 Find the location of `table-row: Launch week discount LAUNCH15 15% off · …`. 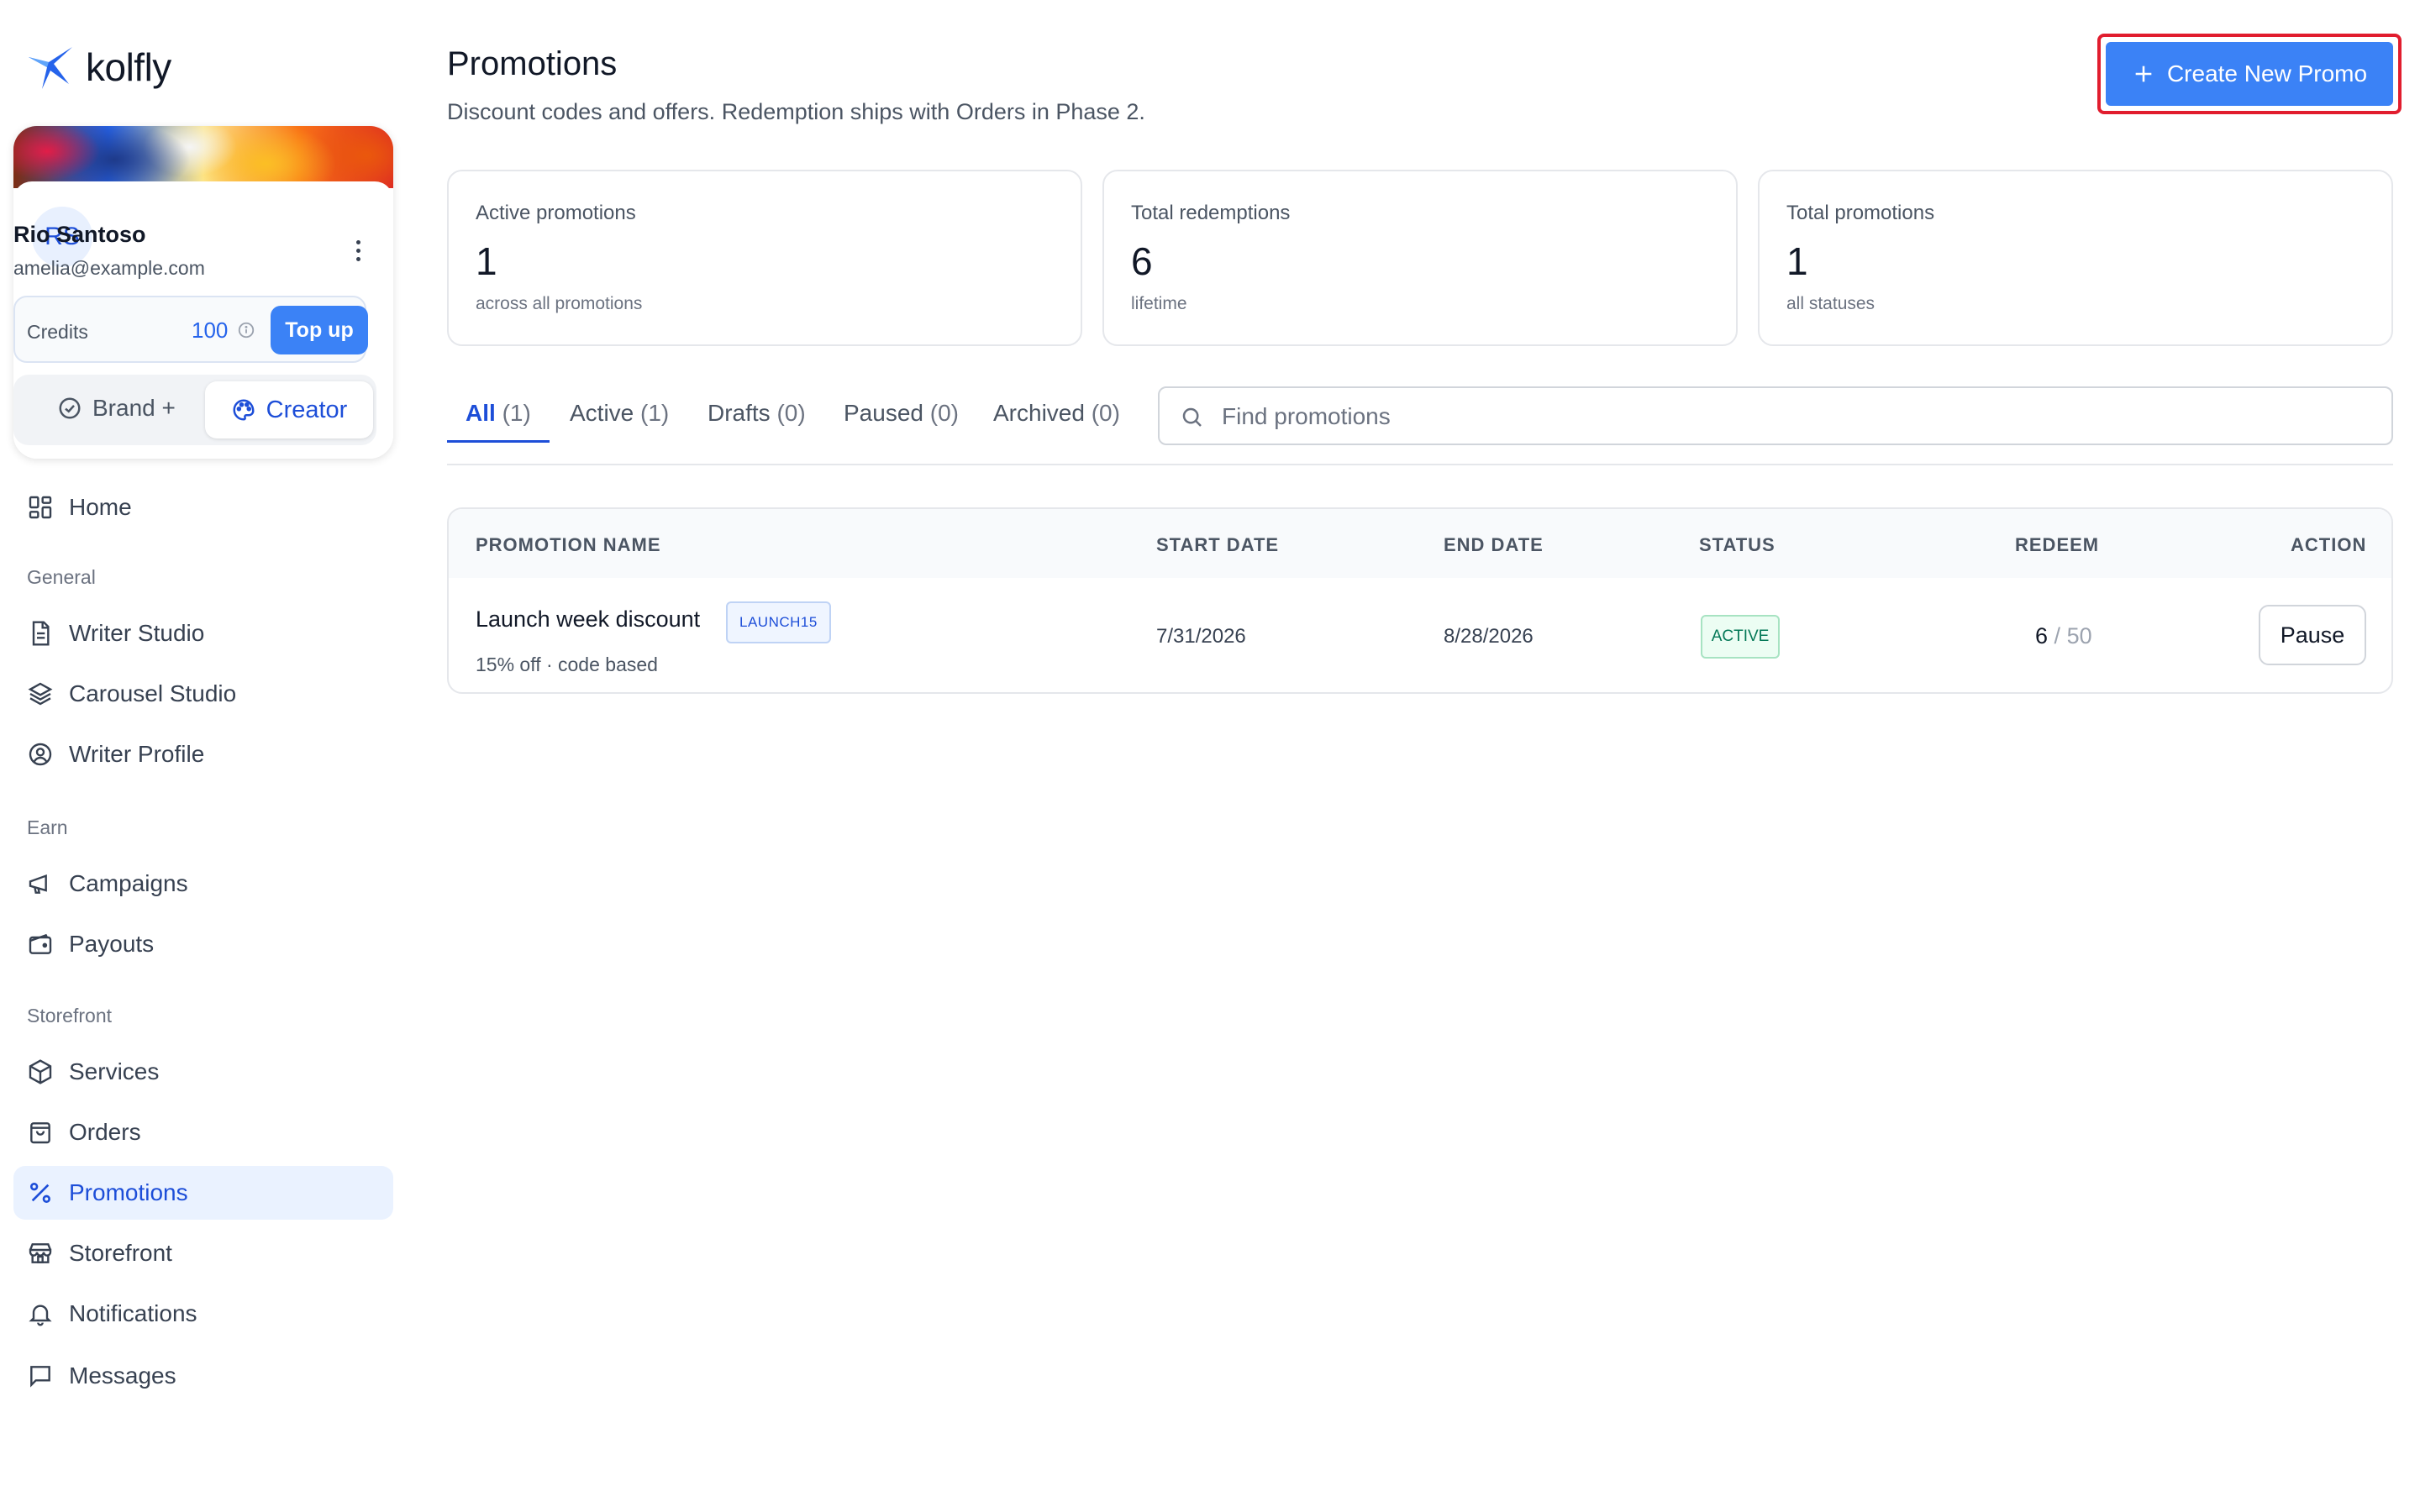

table-row: Launch week discount LAUNCH15 15% off · … is located at coordinates (1420, 635).